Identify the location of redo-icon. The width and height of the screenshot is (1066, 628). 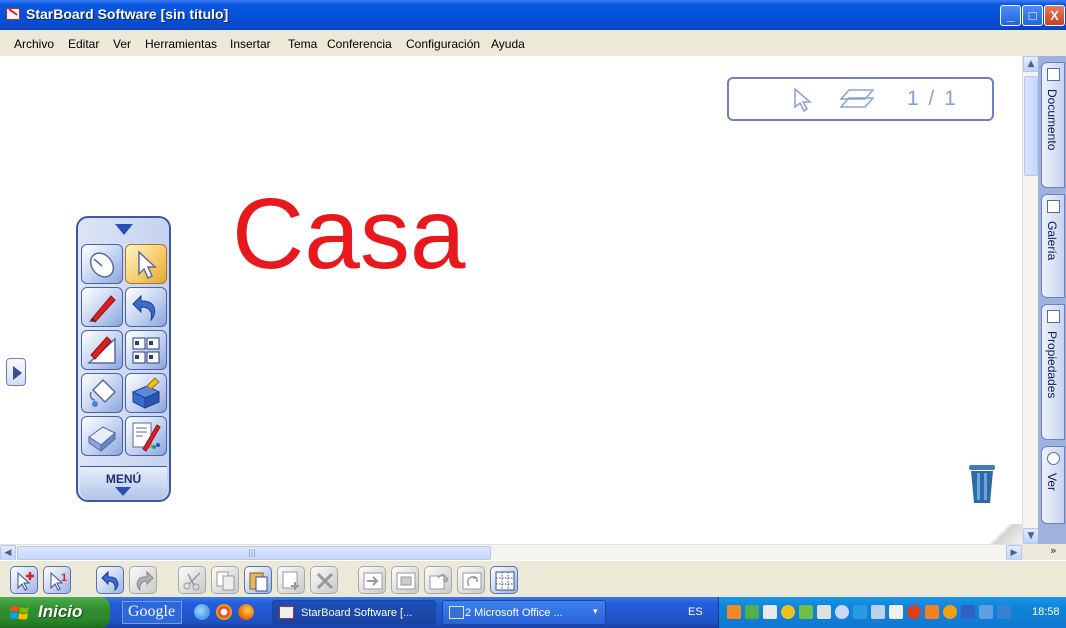
(145, 581).